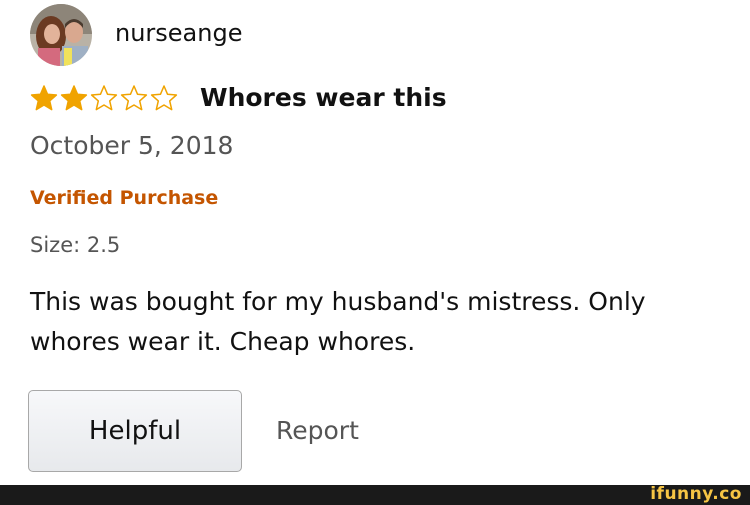  I want to click on verified-purchase-badge: Verified Purchase, so click(124, 198).